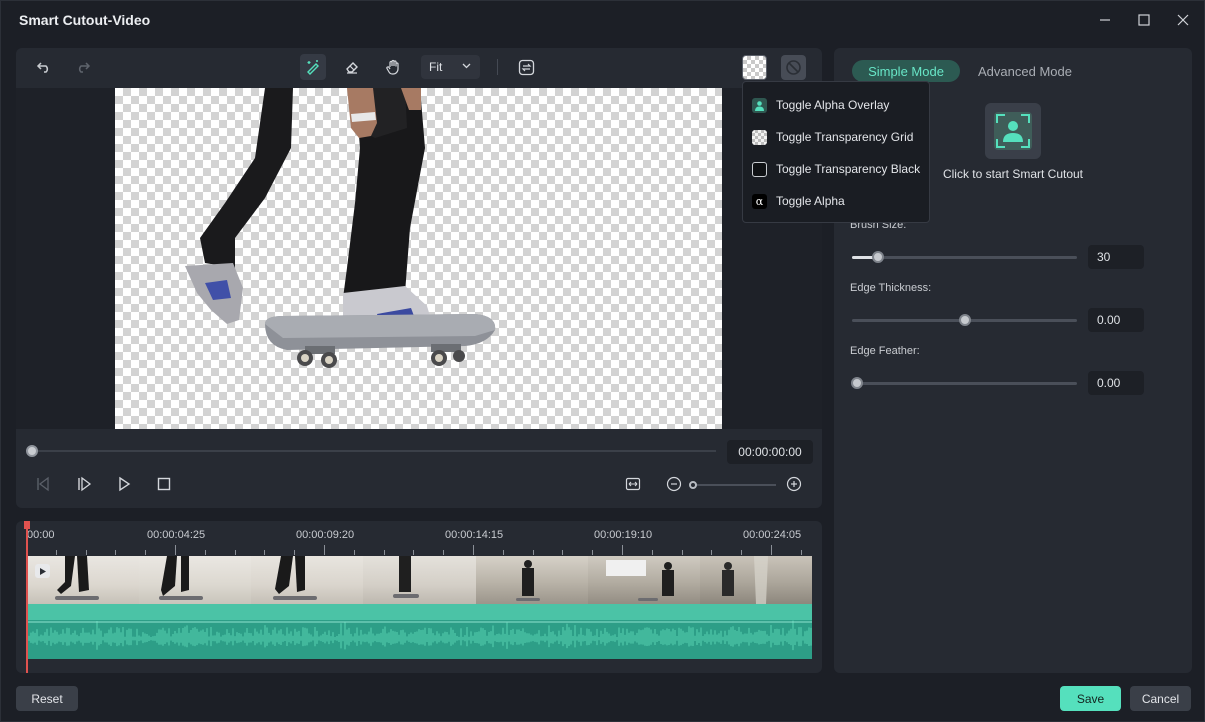 This screenshot has height=722, width=1205. Describe the element at coordinates (906, 71) in the screenshot. I see `tab-simple-mode: Simple Mode` at that location.